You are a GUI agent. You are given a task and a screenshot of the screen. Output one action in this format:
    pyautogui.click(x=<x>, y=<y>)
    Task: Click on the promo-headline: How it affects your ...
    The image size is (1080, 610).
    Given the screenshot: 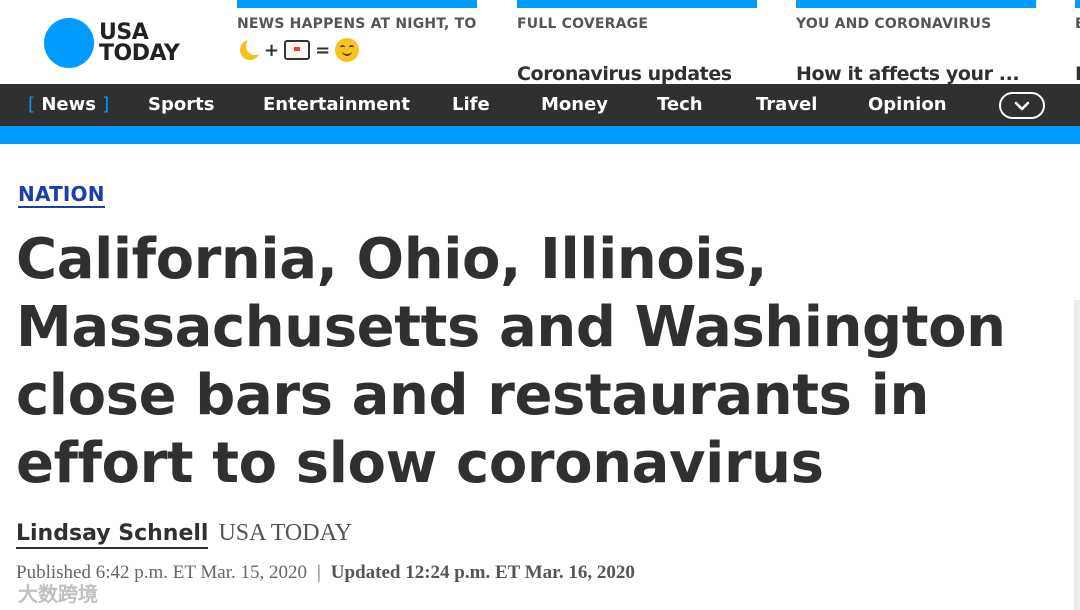 What is the action you would take?
    pyautogui.click(x=908, y=73)
    